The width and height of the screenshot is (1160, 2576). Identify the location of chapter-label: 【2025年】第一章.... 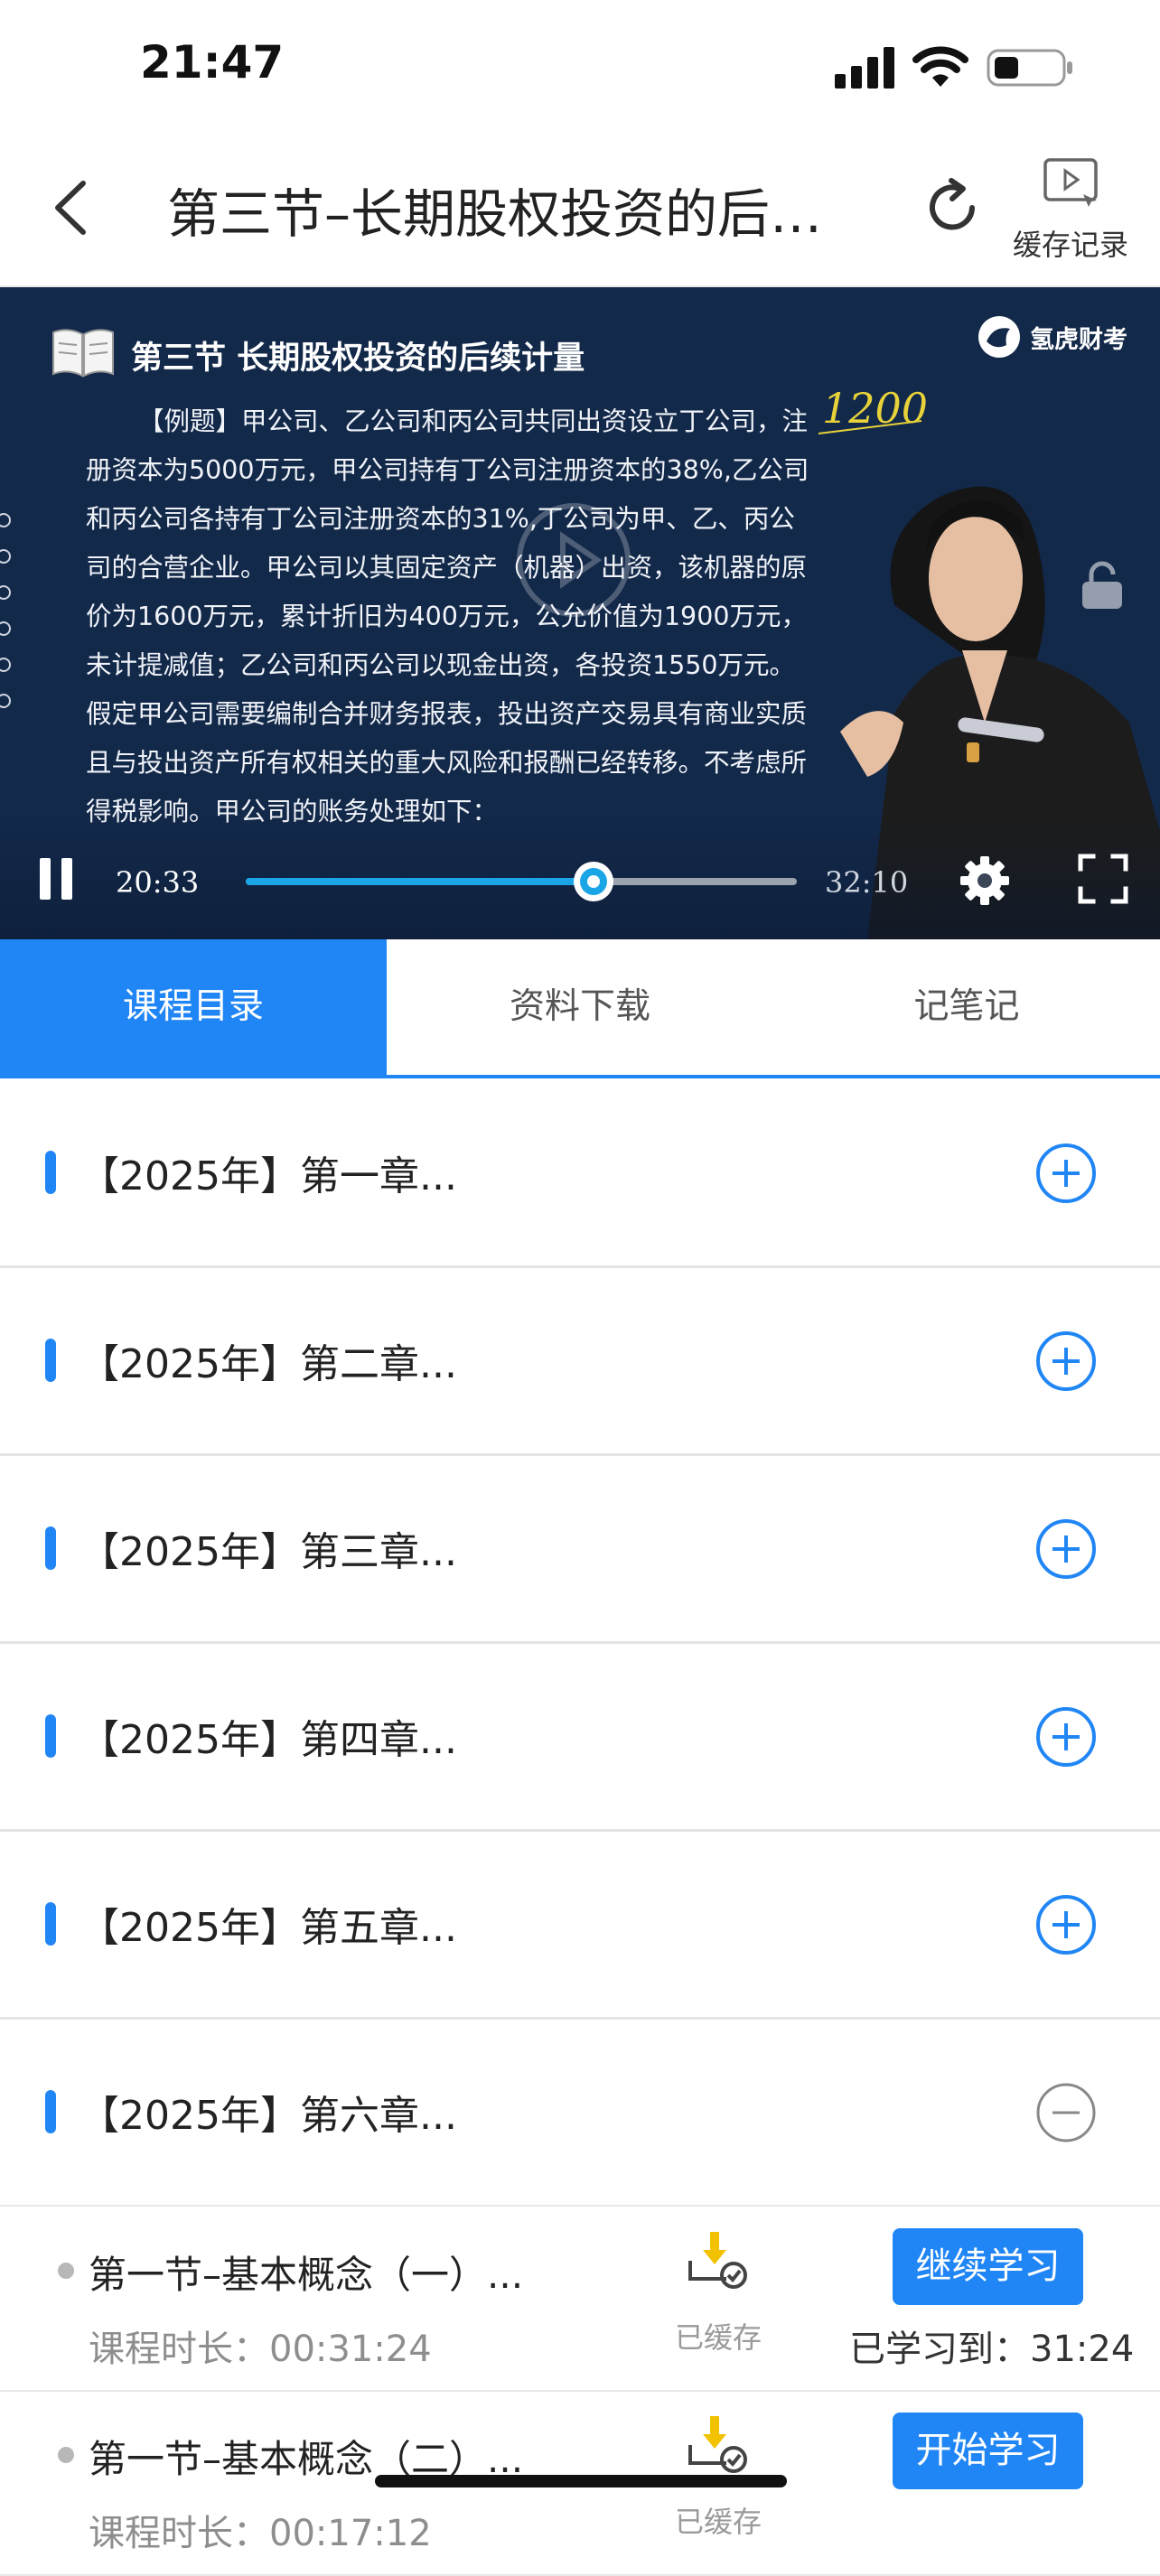
(269, 1176).